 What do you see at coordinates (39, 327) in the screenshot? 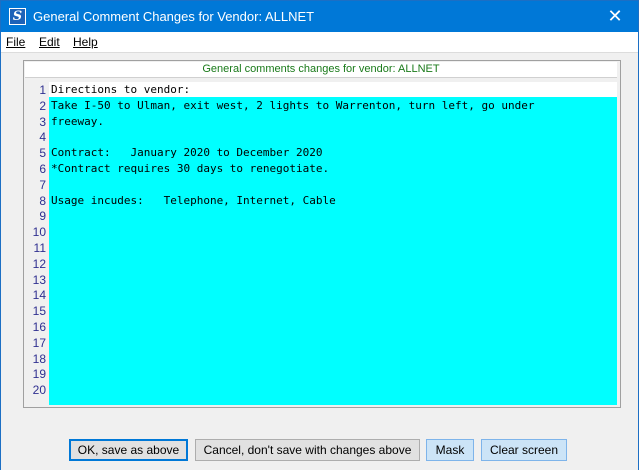
I see `line-number: 16` at bounding box center [39, 327].